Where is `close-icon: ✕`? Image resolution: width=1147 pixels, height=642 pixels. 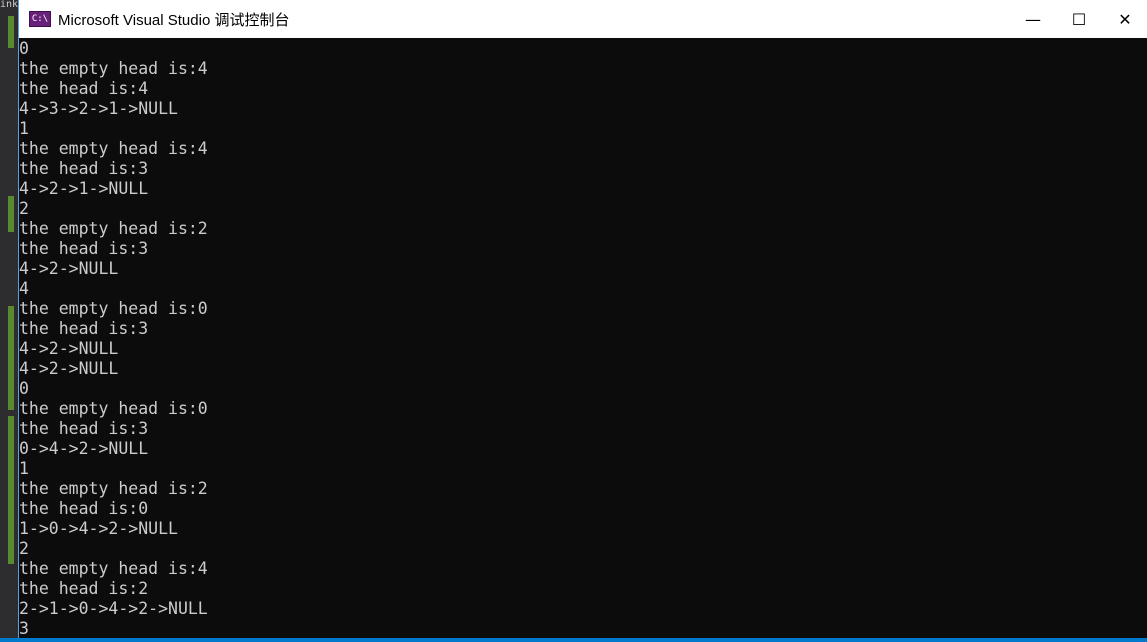
close-icon: ✕ is located at coordinates (1125, 19).